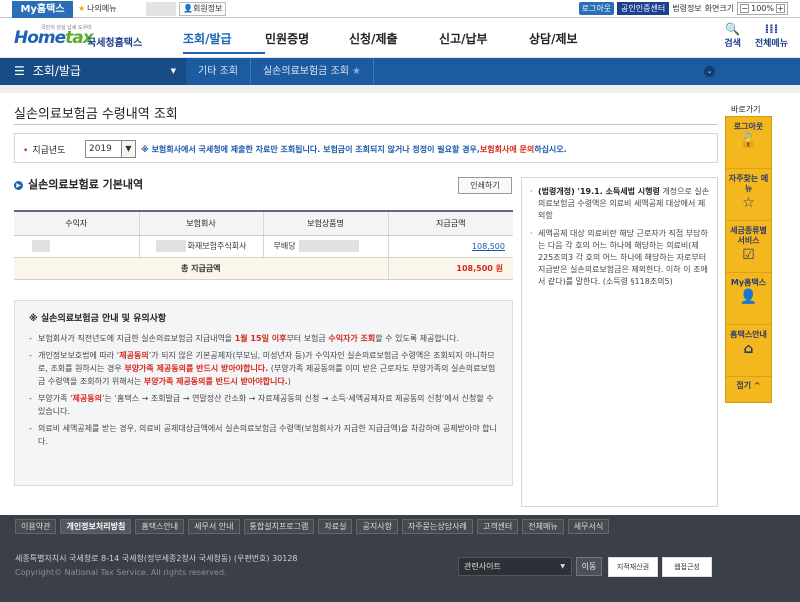  What do you see at coordinates (56, 71) in the screenshot?
I see `lnb-menu-label: 조회/발급` at bounding box center [56, 71].